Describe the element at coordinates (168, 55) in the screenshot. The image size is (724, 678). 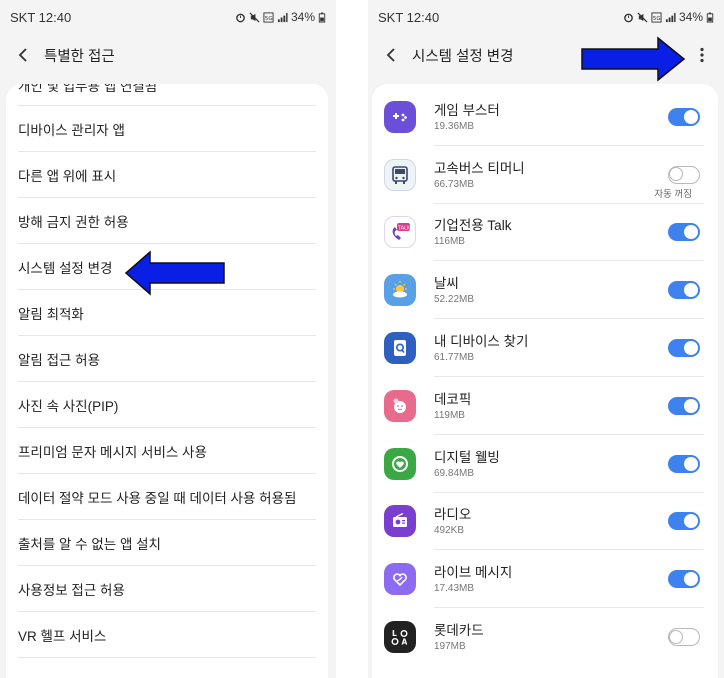
I see `header: 특별한 접근` at that location.